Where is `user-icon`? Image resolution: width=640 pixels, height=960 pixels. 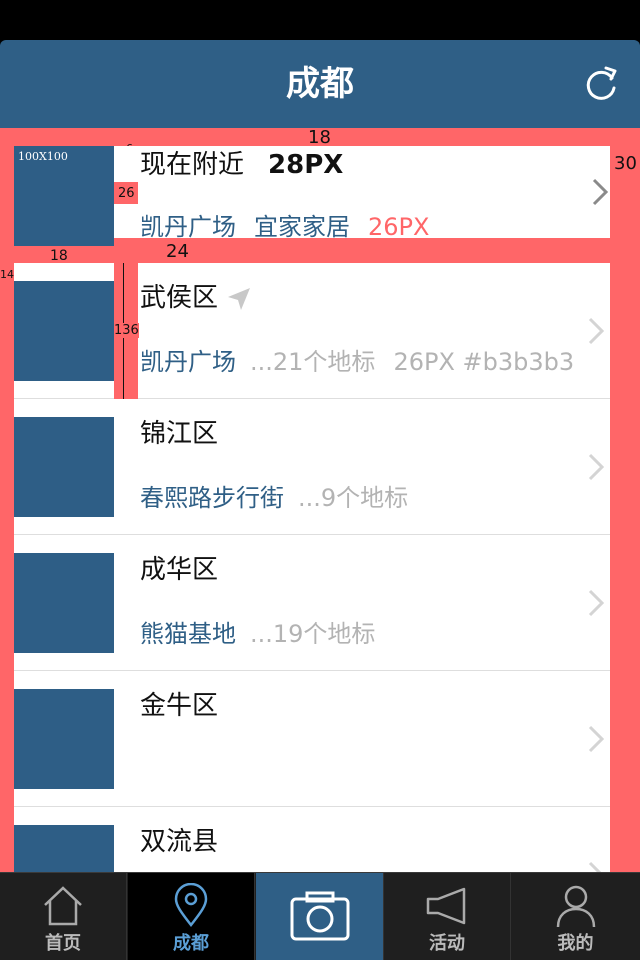 user-icon is located at coordinates (575, 906).